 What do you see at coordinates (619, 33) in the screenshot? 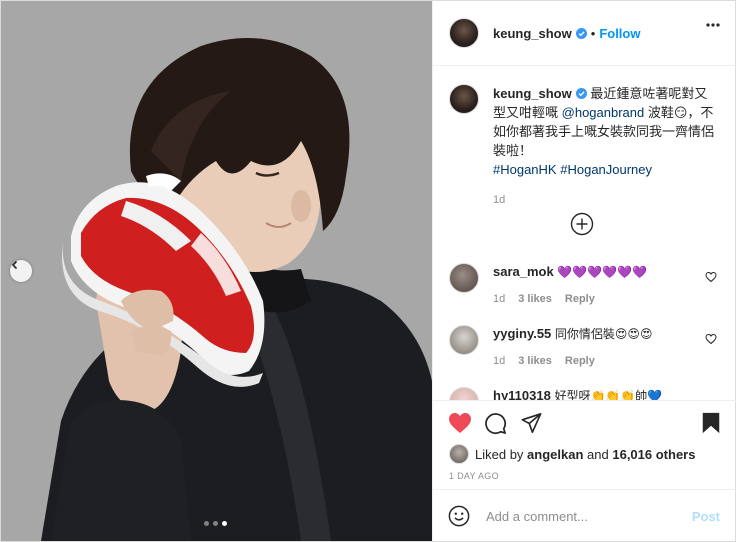
I see `follow-button: Follow` at bounding box center [619, 33].